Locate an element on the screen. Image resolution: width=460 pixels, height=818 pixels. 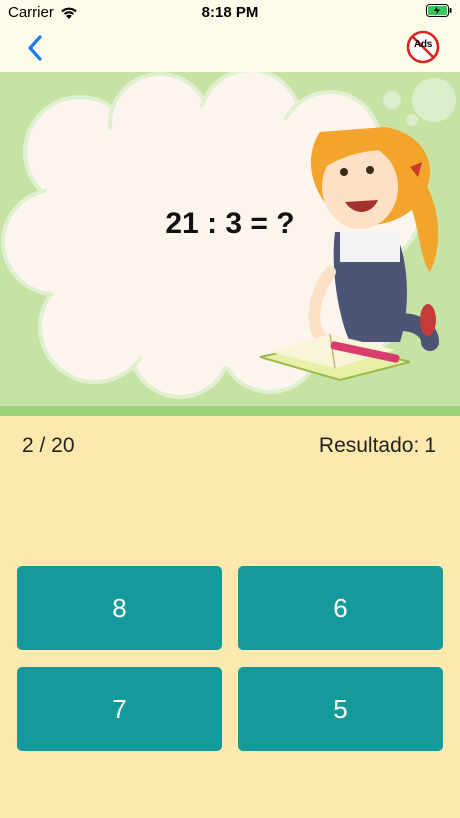
answer-button-1: 8 is located at coordinates (119, 608).